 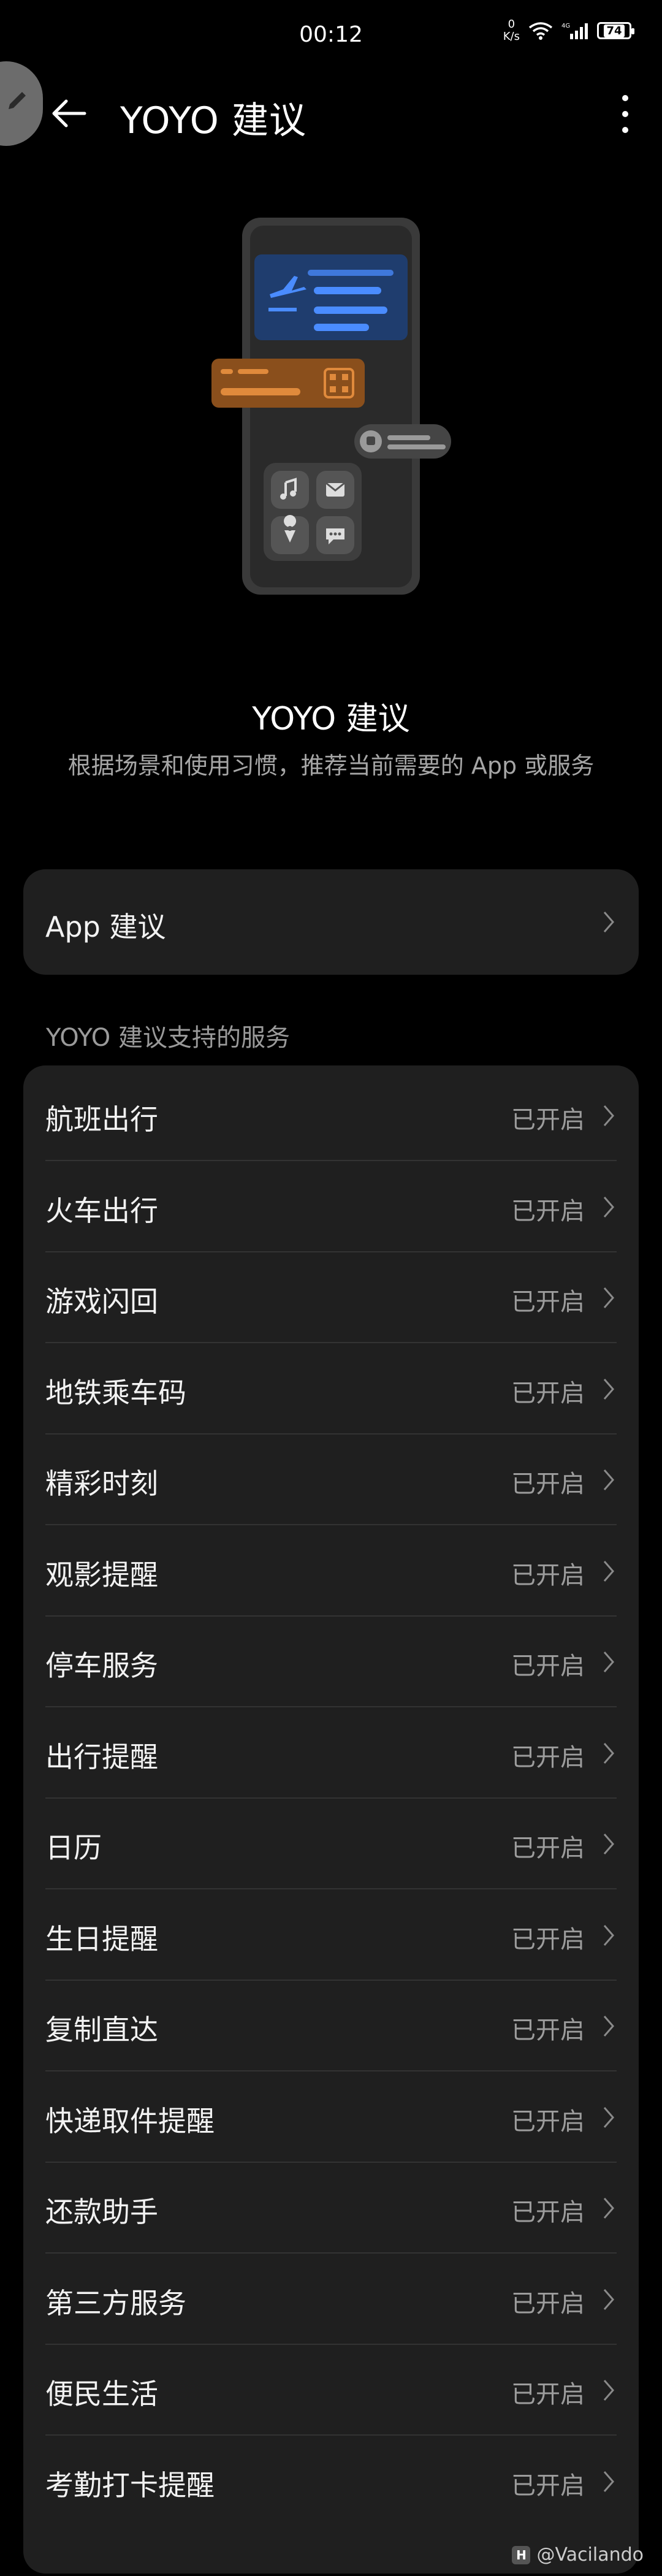 I want to click on service-label: 地铁乘车码, so click(x=115, y=1392).